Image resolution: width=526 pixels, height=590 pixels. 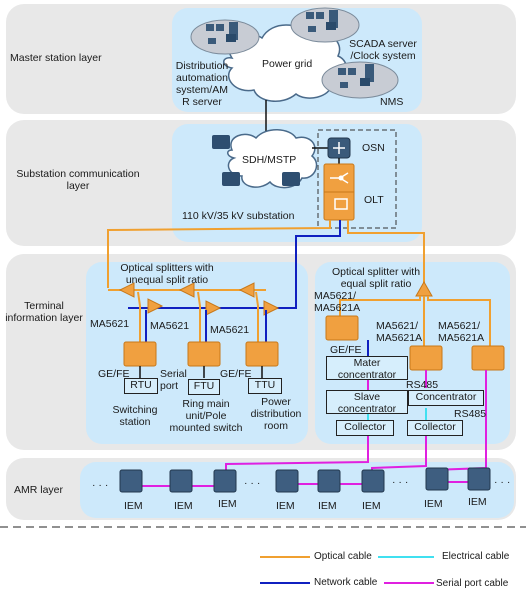 I want to click on ftu-box: FTU, so click(x=204, y=387).